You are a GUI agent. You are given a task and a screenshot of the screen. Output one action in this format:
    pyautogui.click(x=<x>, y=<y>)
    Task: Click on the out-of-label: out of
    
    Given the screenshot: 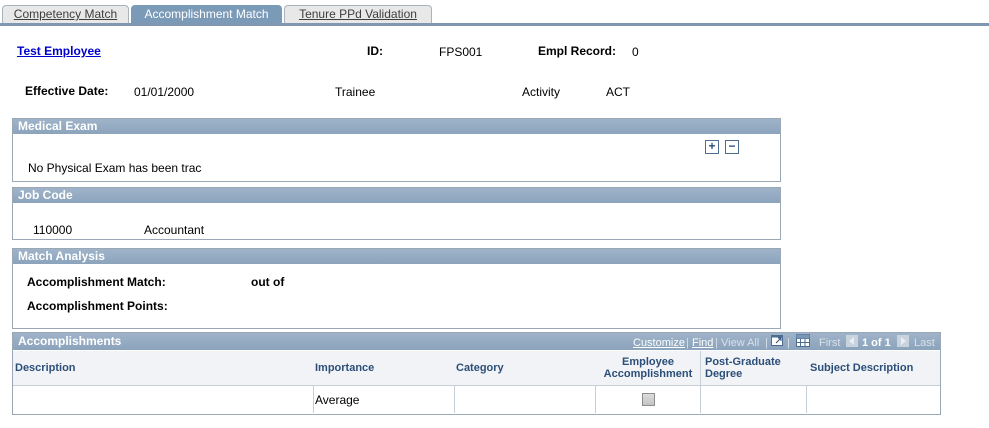 What is the action you would take?
    pyautogui.click(x=268, y=282)
    